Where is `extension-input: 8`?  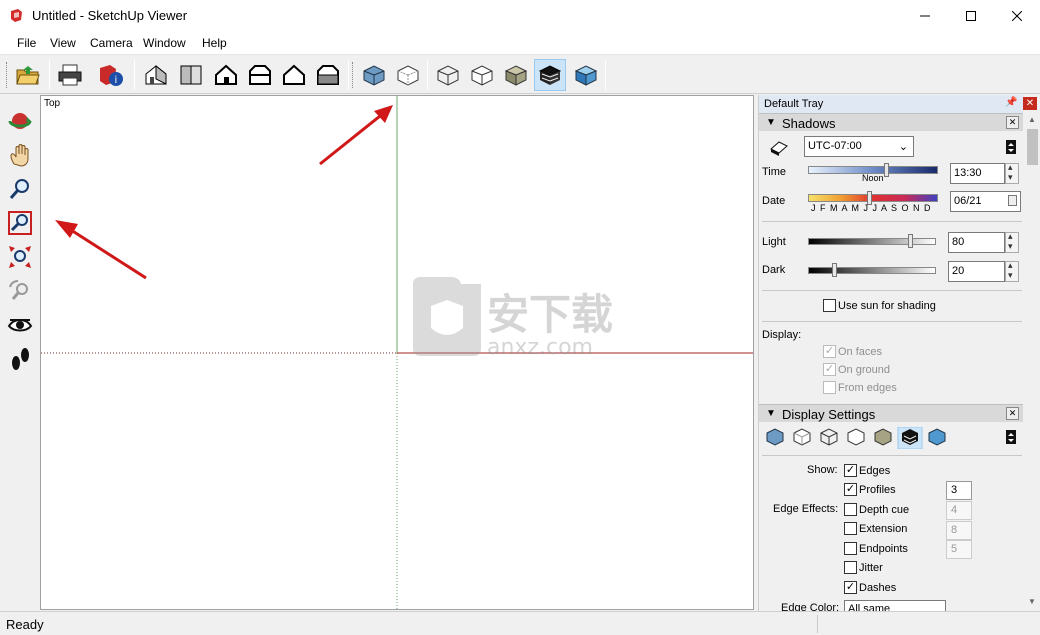
extension-input: 8 is located at coordinates (959, 530).